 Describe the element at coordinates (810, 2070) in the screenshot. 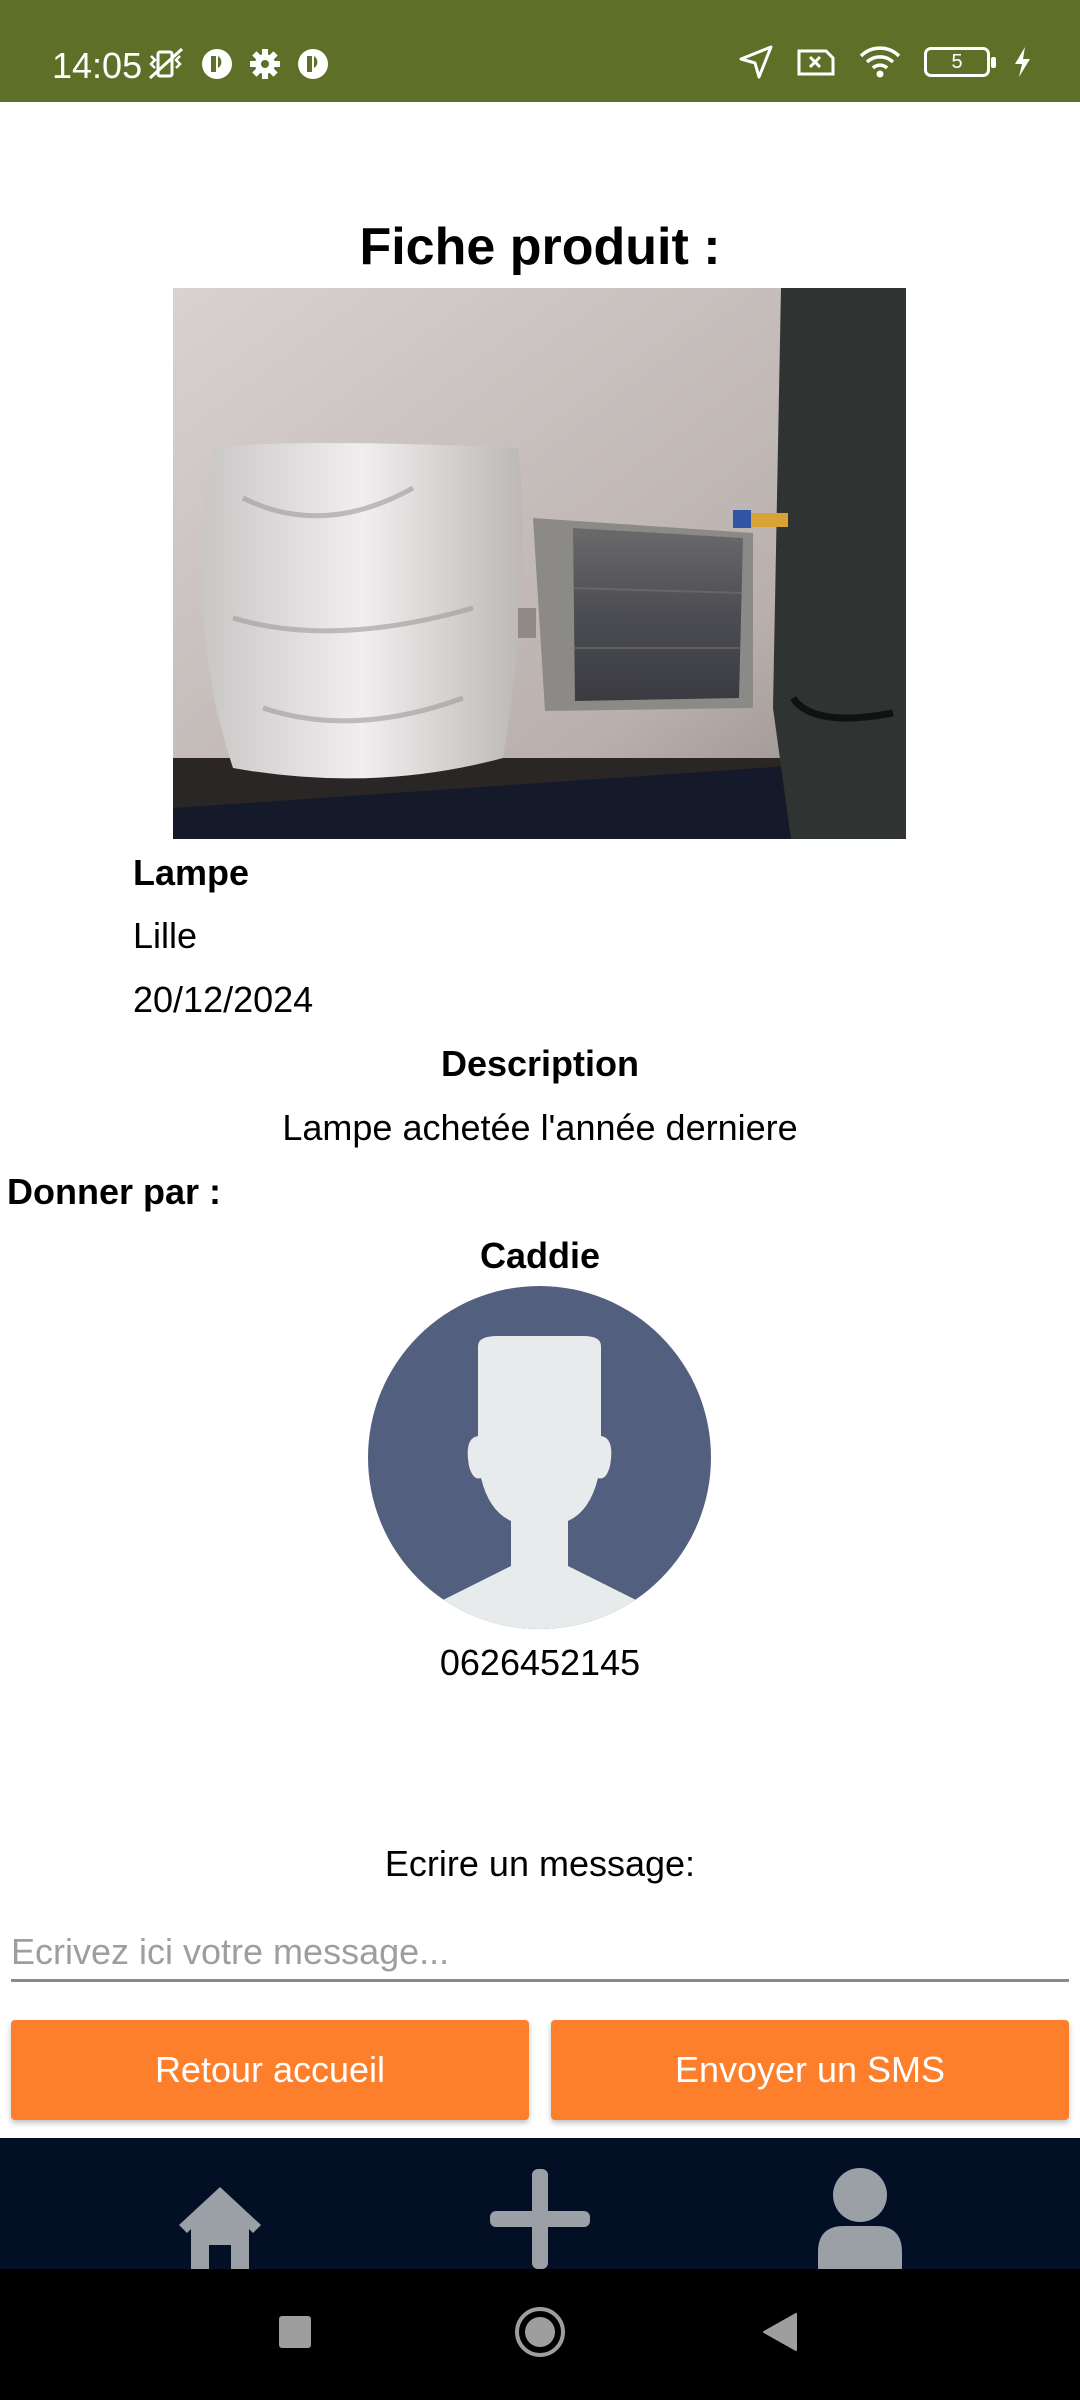

I see `send-sms-button: Envoyer un SMS` at that location.